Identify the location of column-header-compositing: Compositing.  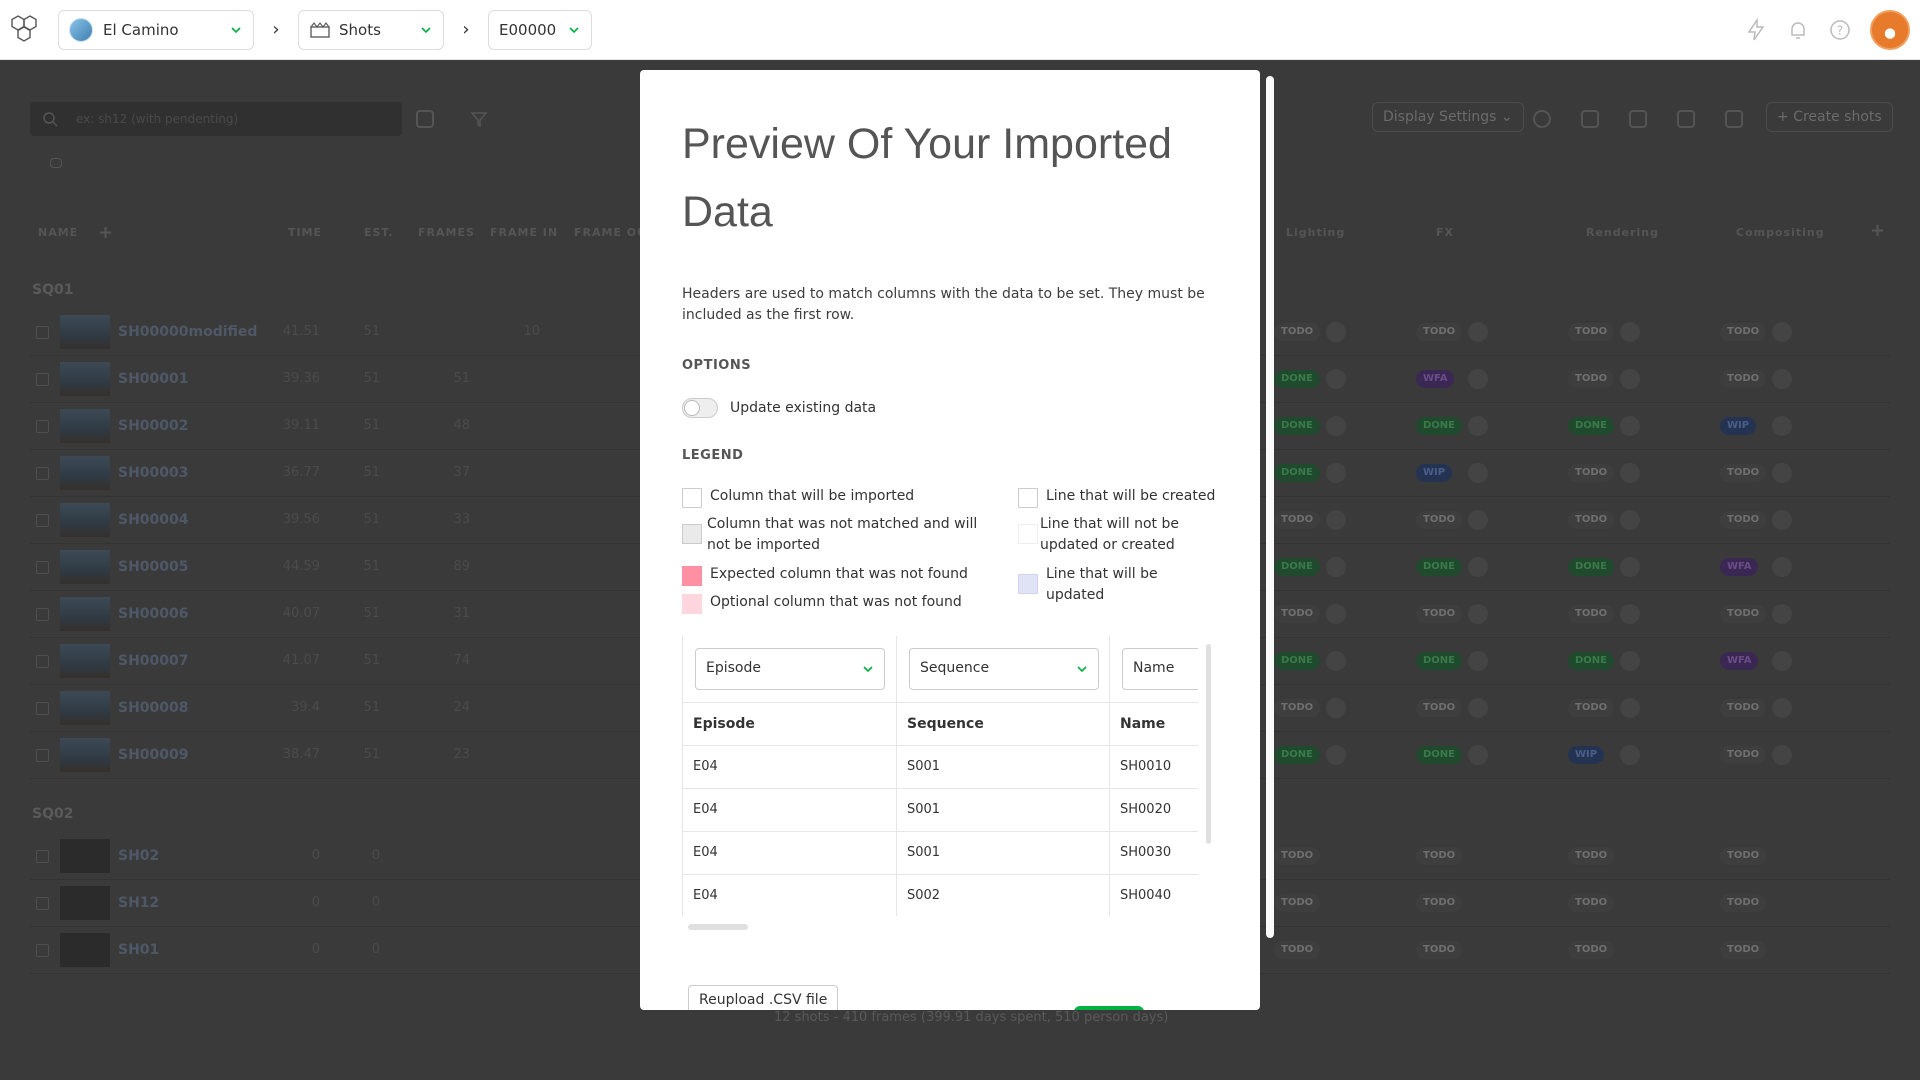
(1780, 232).